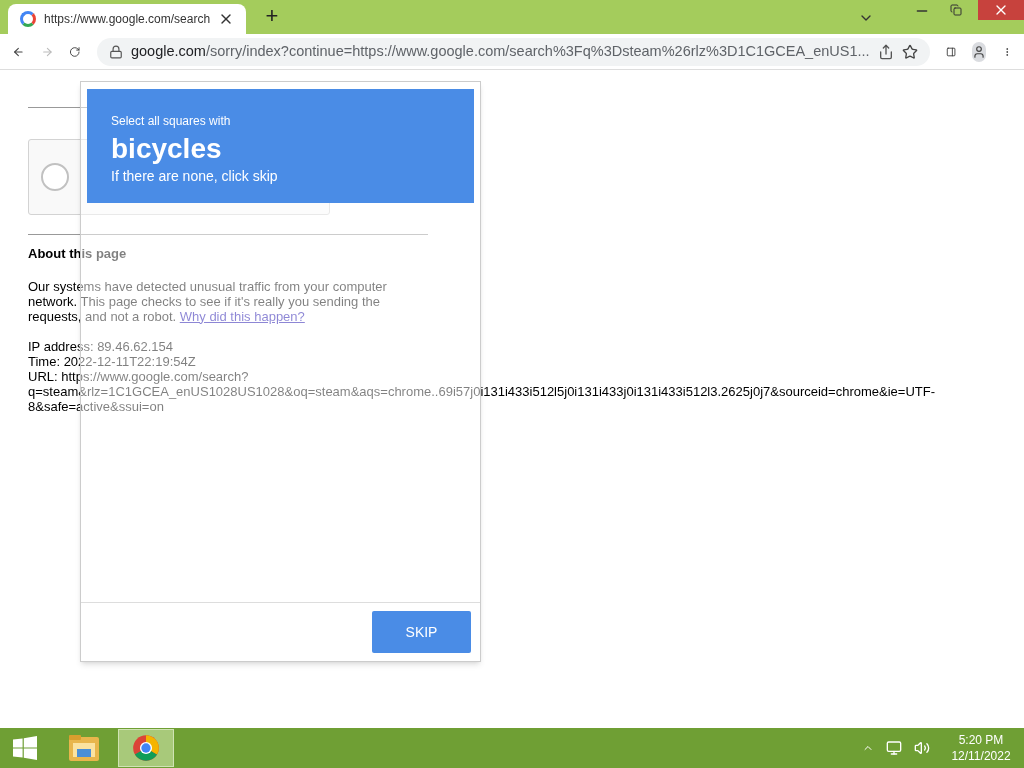 Image resolution: width=1024 pixels, height=768 pixels. What do you see at coordinates (112, 361) in the screenshot?
I see `request-info-line: Time: 2022-12-11T22:19:54Z` at bounding box center [112, 361].